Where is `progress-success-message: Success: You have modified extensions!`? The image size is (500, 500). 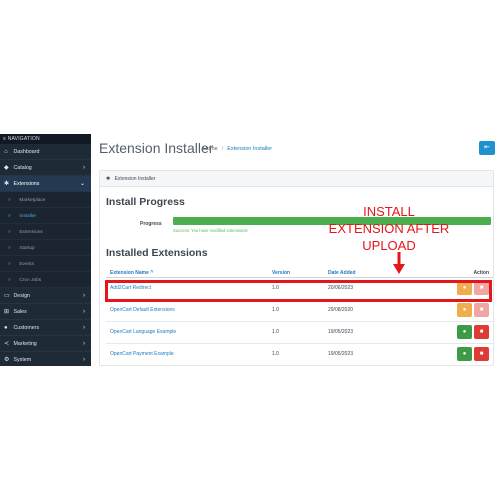
progress-success-message: Success: You have modified extensions! is located at coordinates (210, 230).